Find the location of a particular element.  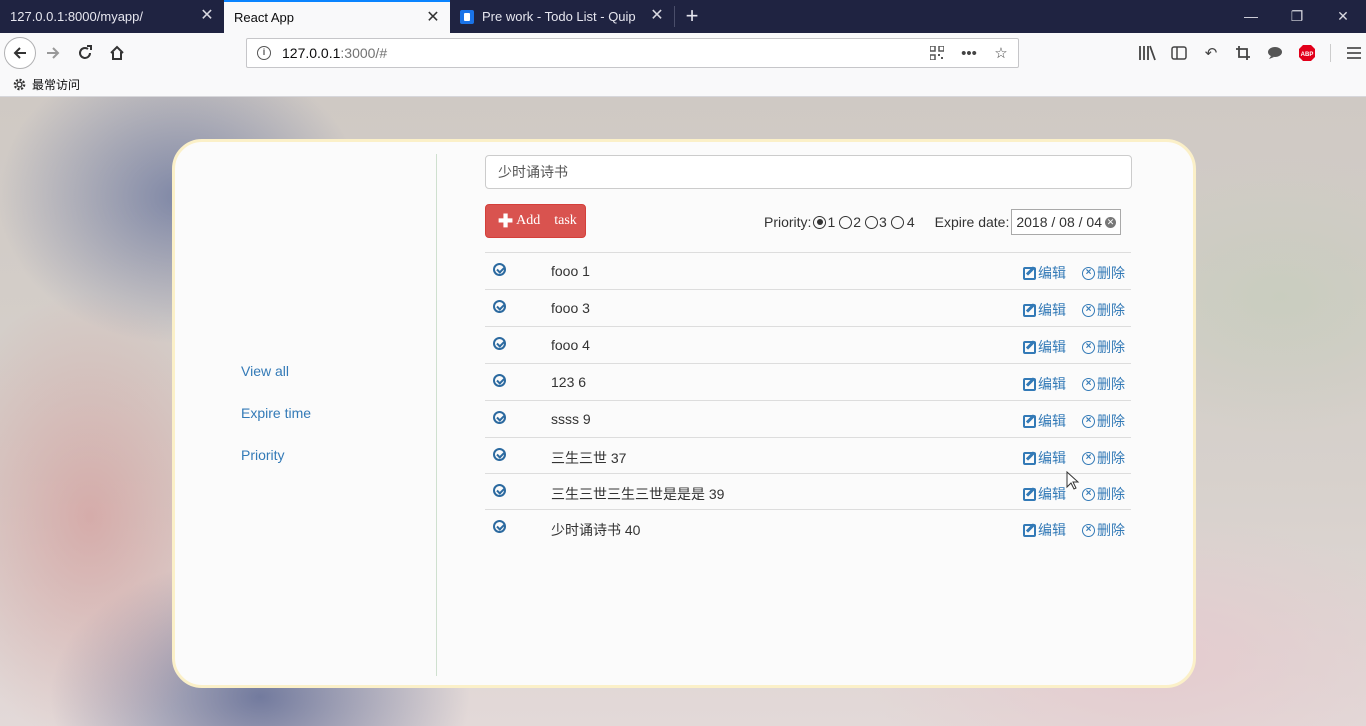

sidebar-icon is located at coordinates (1179, 53).